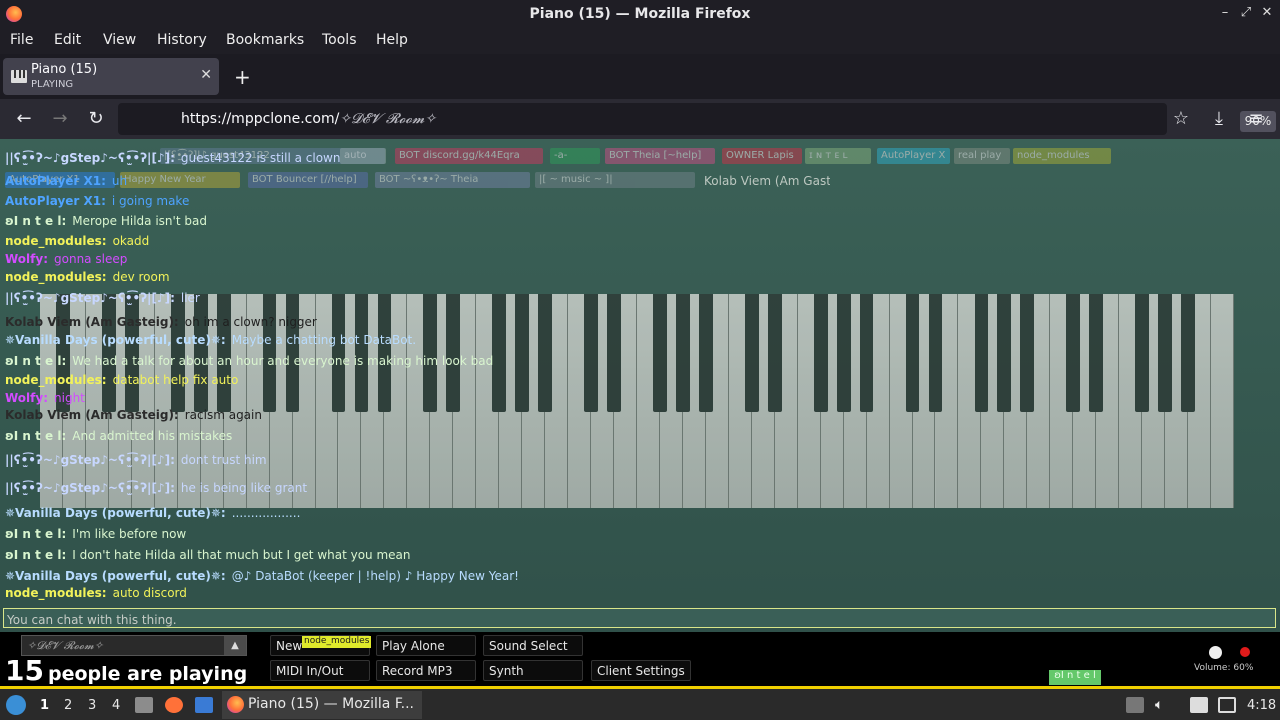  I want to click on chat-message: AutoPlayer X1: uh, so click(66, 181).